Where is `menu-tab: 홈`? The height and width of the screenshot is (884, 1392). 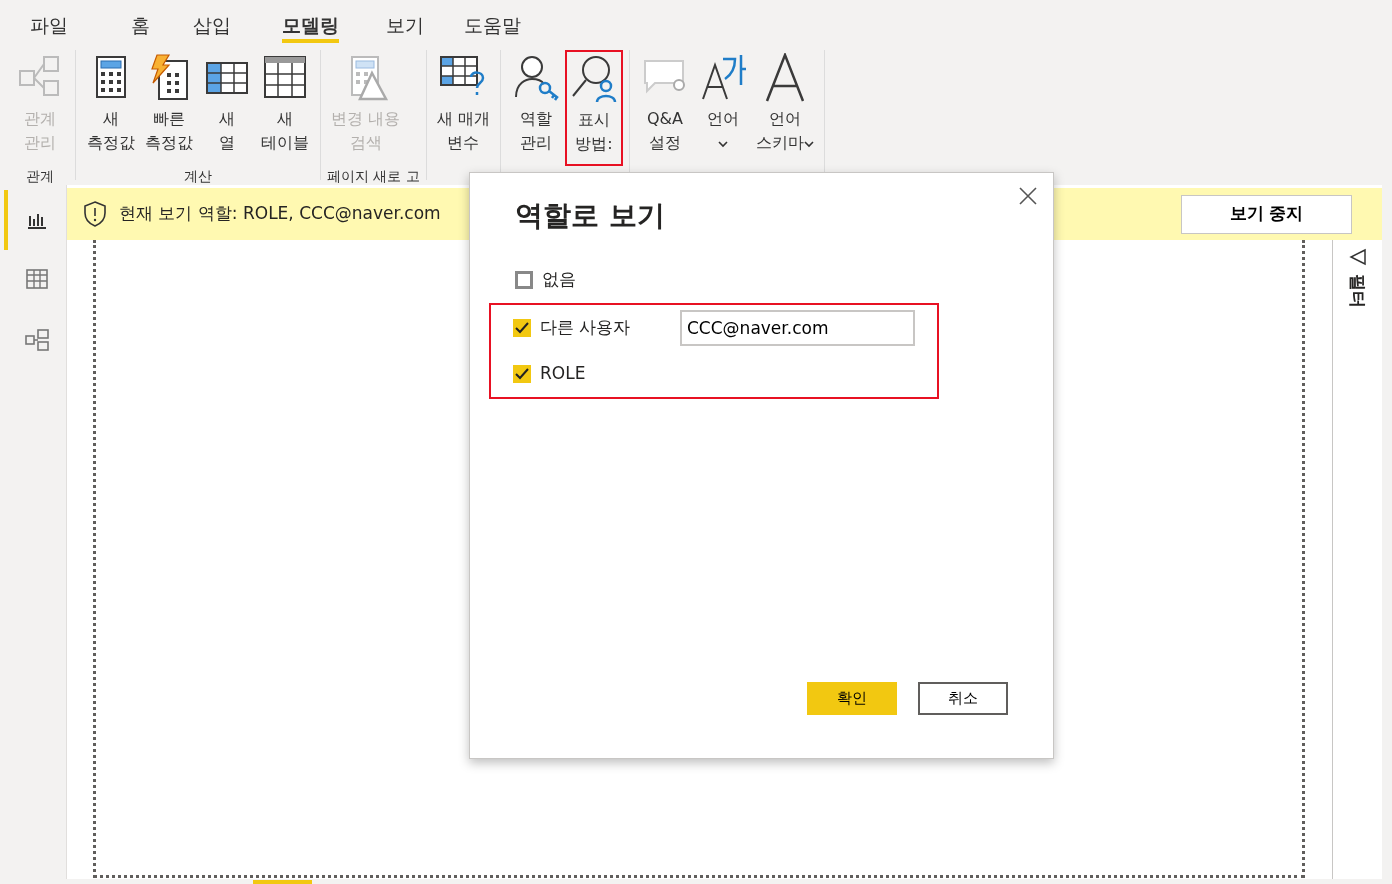
menu-tab: 홈 is located at coordinates (140, 22).